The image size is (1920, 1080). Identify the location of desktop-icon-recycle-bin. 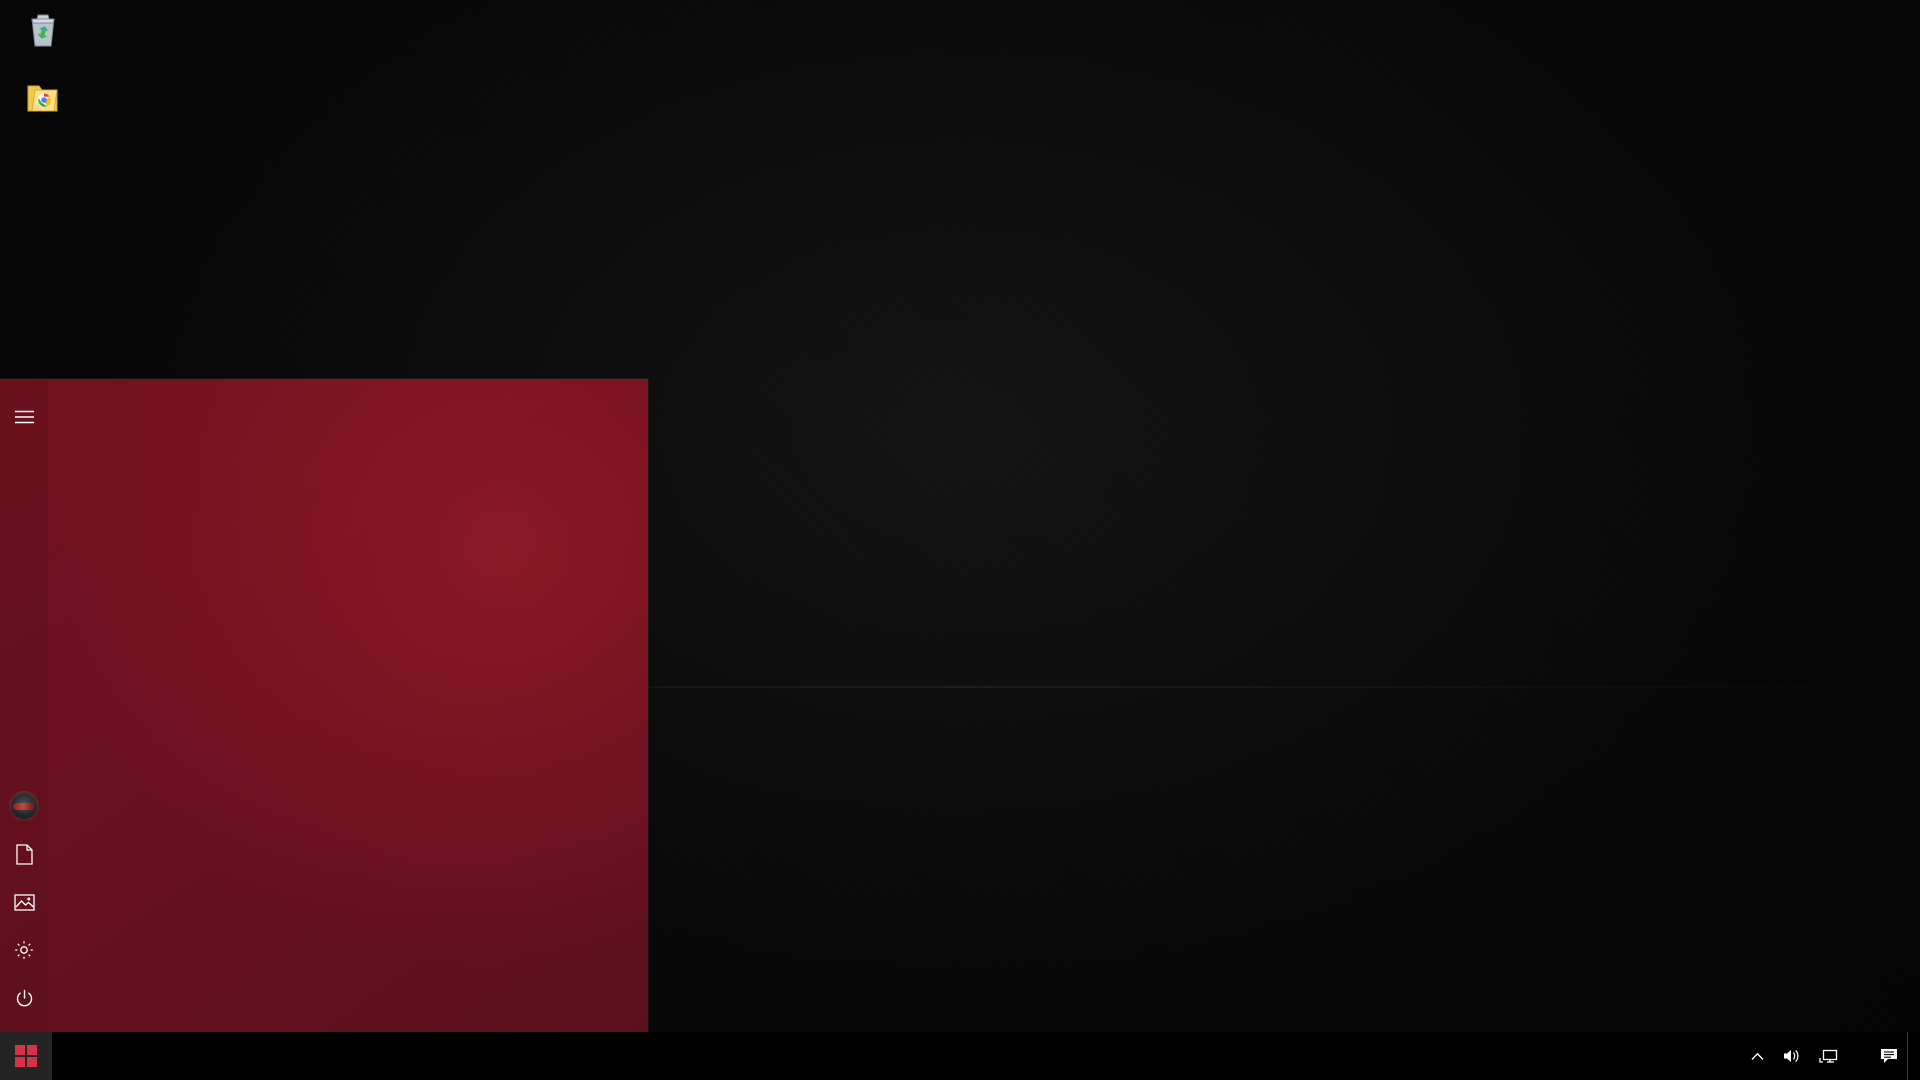
(43, 32).